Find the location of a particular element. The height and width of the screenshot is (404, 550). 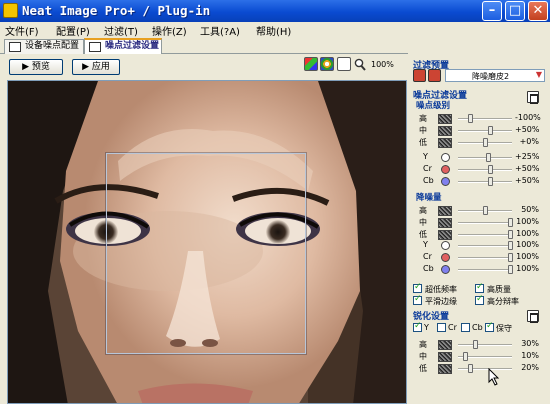

tab-device-profile: 设备噪点配置 is located at coordinates (44, 46).